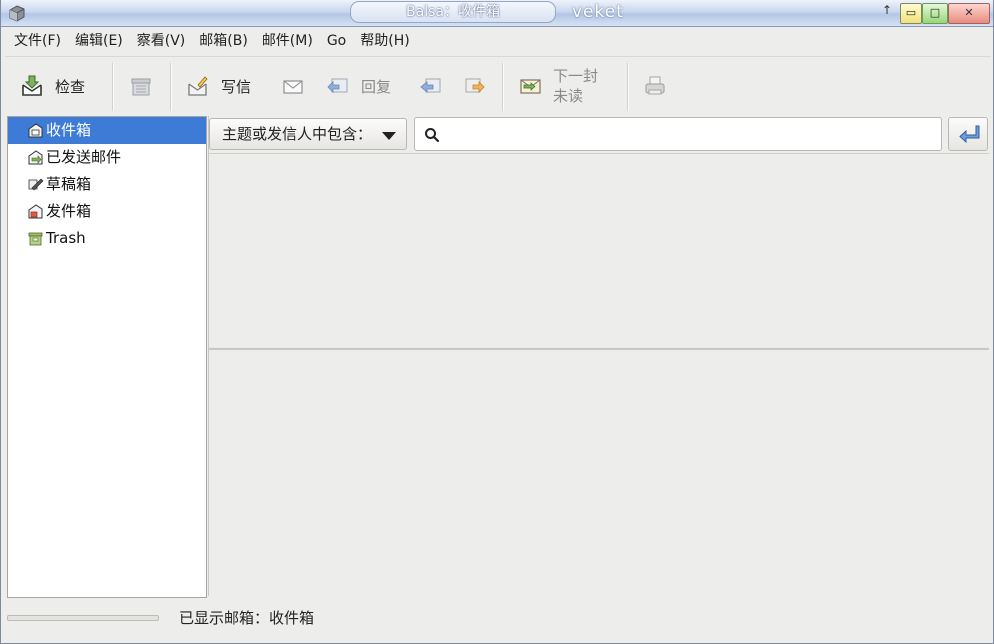 The image size is (994, 644). What do you see at coordinates (497, 620) in the screenshot?
I see `status-bar: 已显示邮箱：收件箱` at bounding box center [497, 620].